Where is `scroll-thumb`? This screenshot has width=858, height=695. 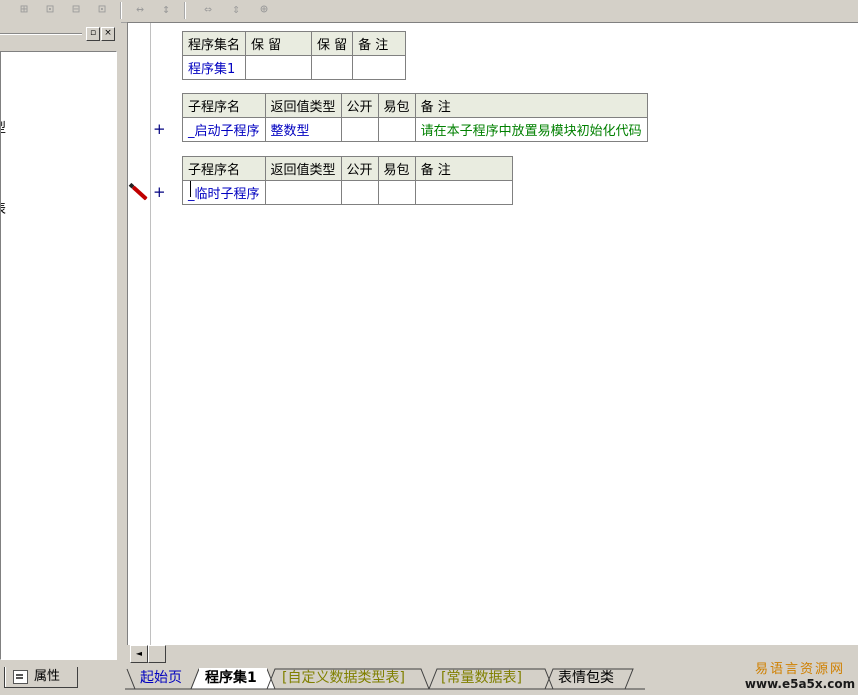 scroll-thumb is located at coordinates (157, 654).